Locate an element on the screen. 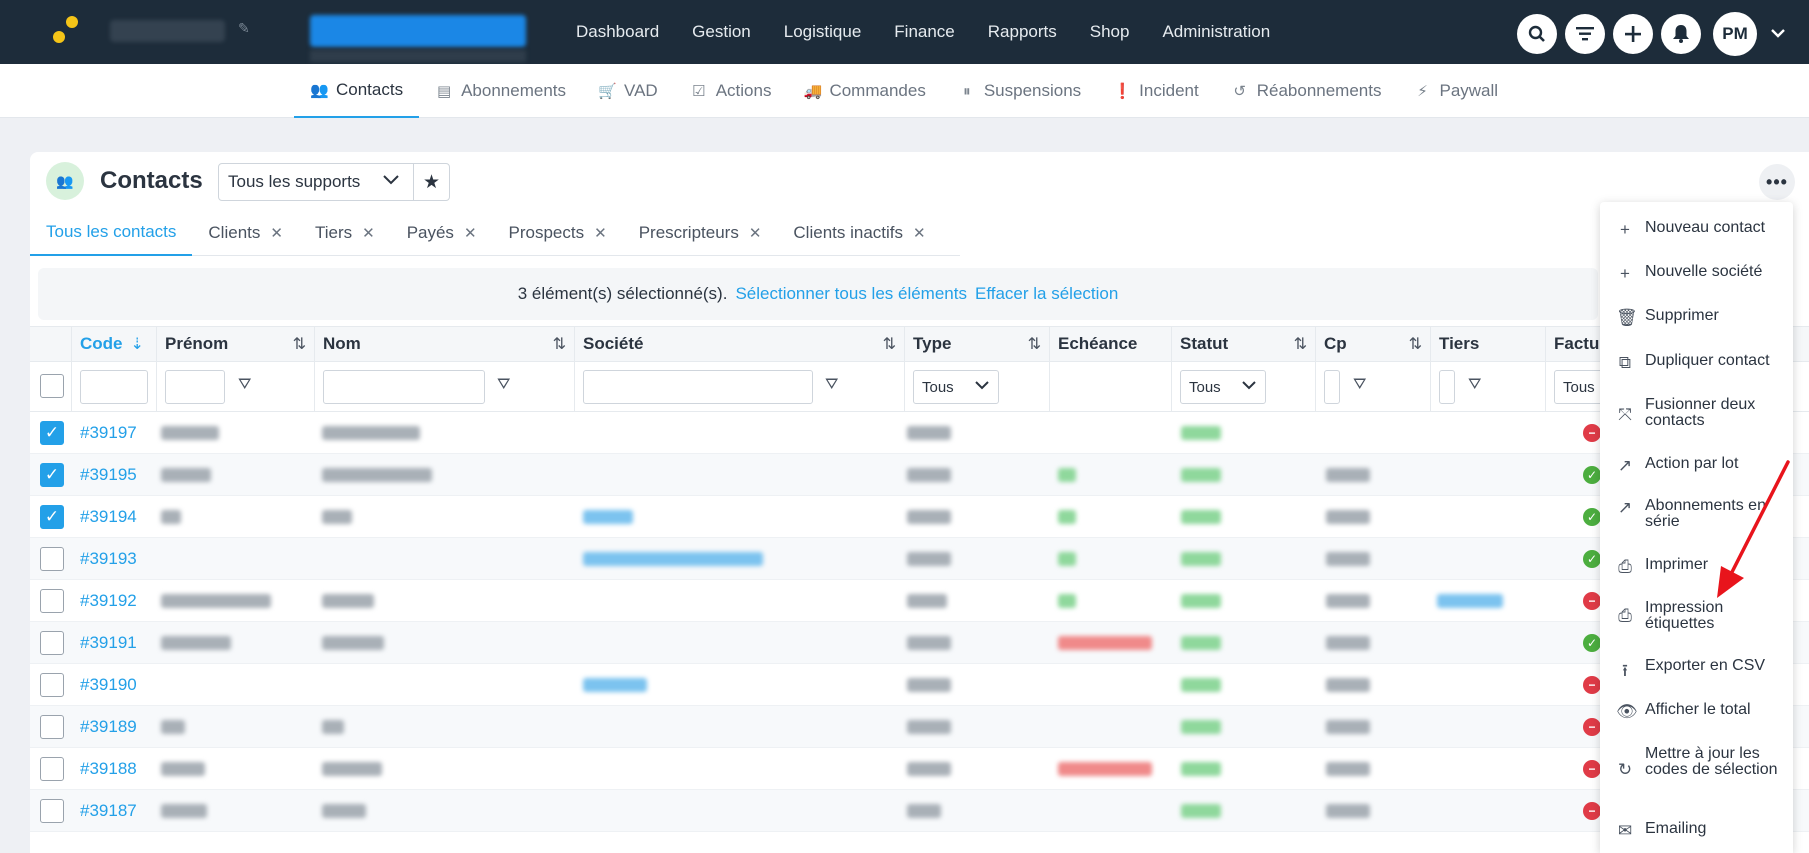  menu-item-emailing: ✉ Emailing is located at coordinates (1696, 831).